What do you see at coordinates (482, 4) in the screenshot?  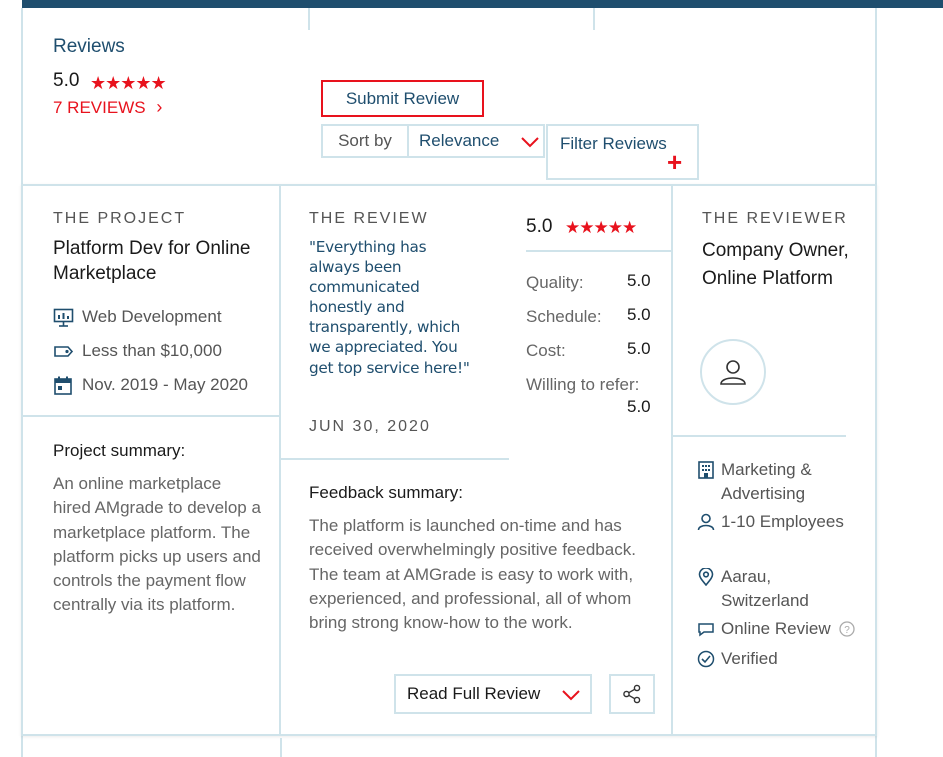 I see `top-bar` at bounding box center [482, 4].